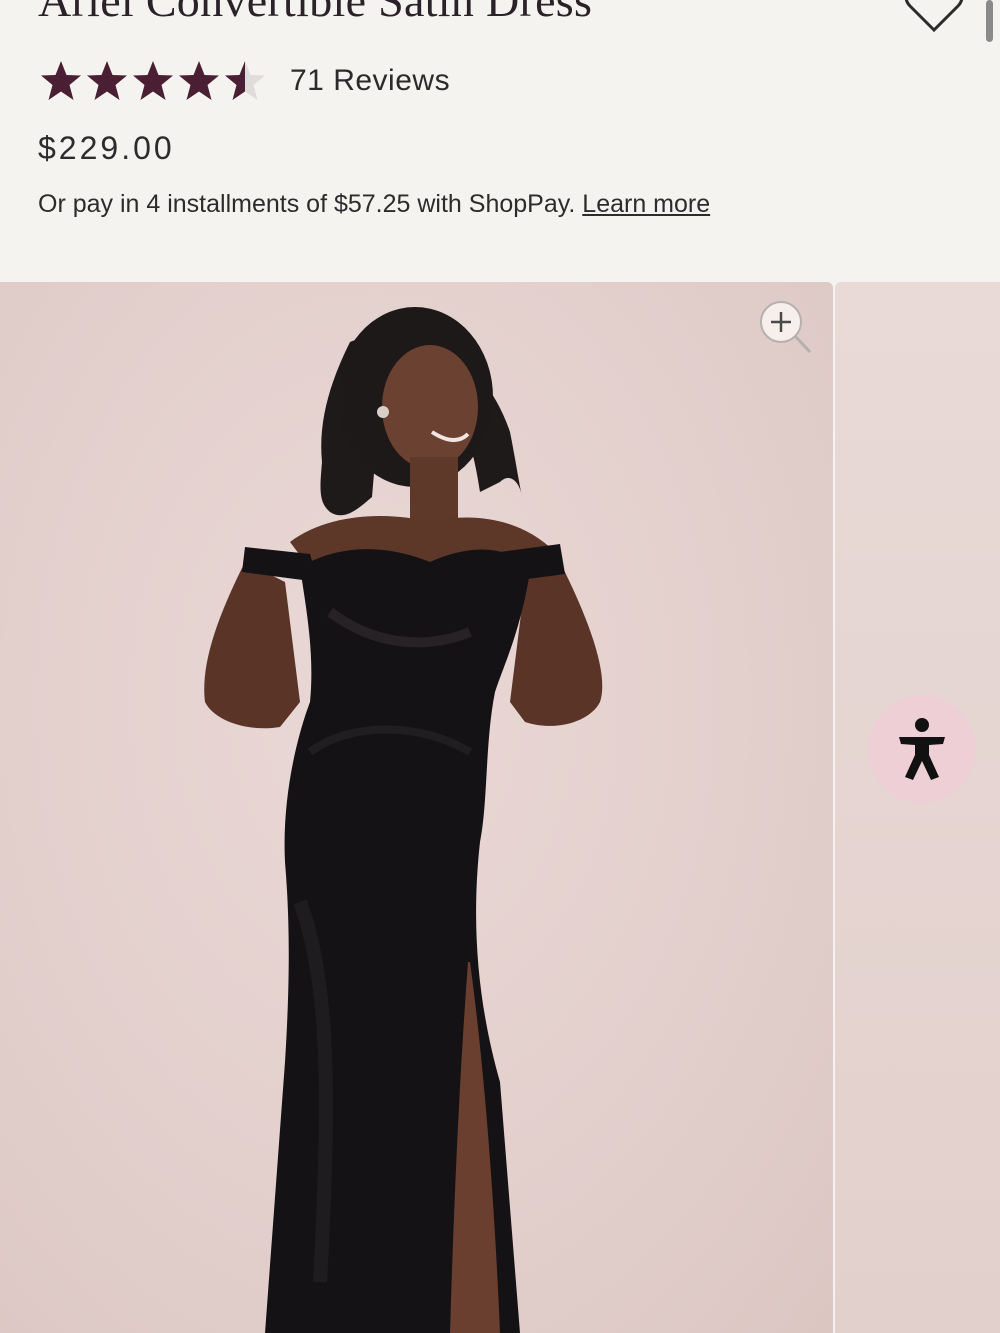 The height and width of the screenshot is (1333, 1000). I want to click on learn-more-link: Learn more, so click(646, 204).